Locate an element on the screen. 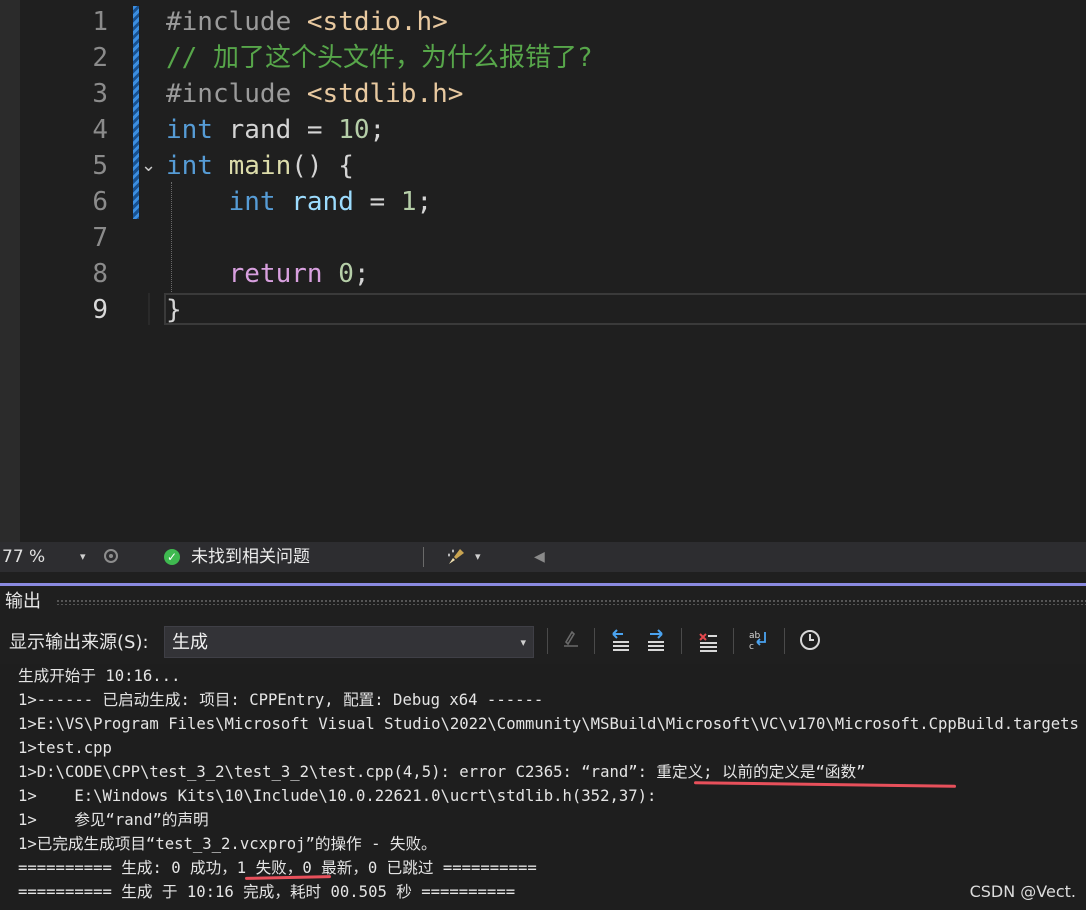 This screenshot has width=1086, height=910. code-text: #include <stdlib.h> is located at coordinates (314, 94).